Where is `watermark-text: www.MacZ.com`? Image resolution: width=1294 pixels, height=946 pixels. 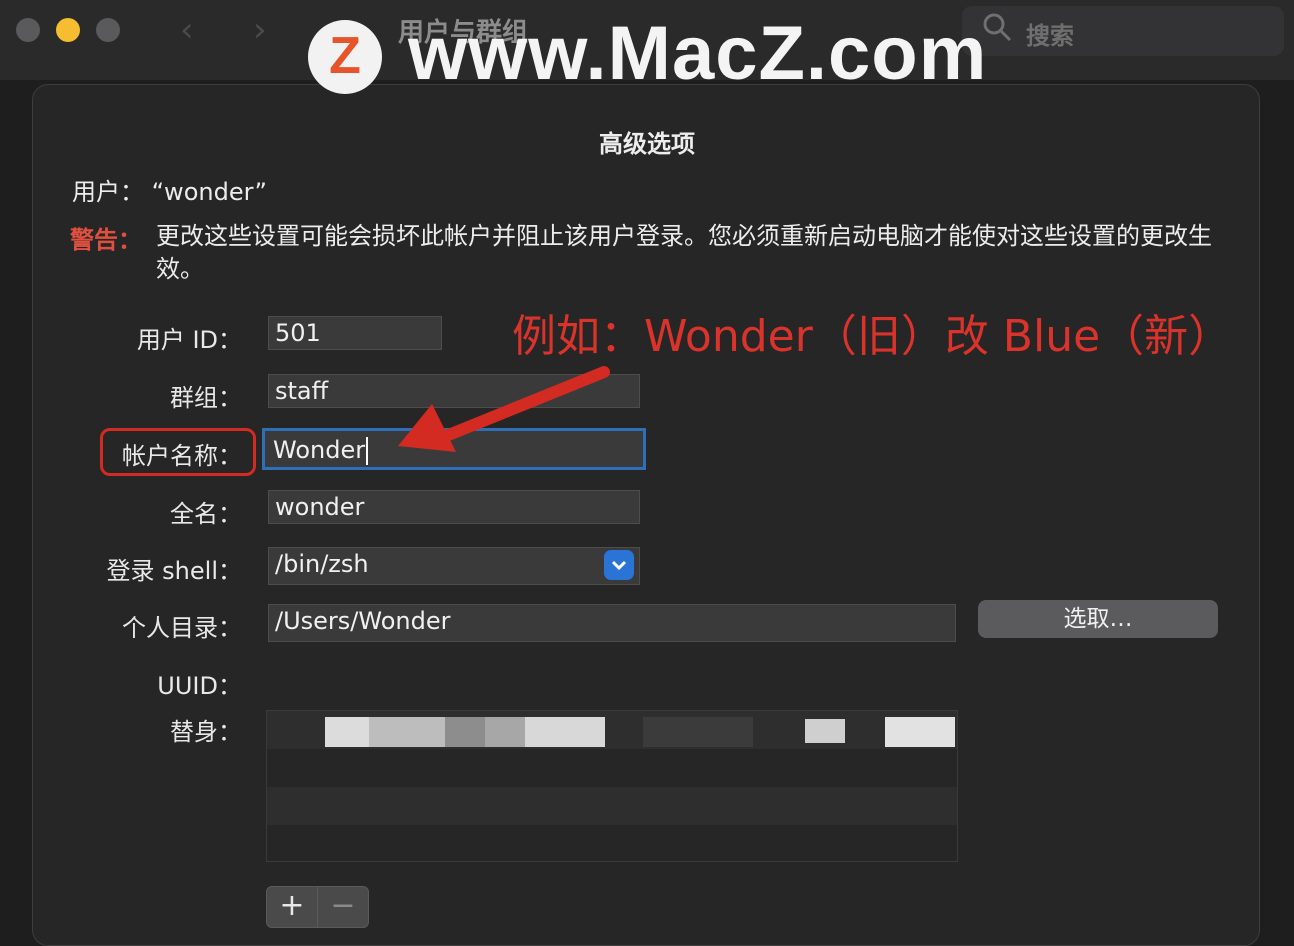
watermark-text: www.MacZ.com is located at coordinates (698, 53).